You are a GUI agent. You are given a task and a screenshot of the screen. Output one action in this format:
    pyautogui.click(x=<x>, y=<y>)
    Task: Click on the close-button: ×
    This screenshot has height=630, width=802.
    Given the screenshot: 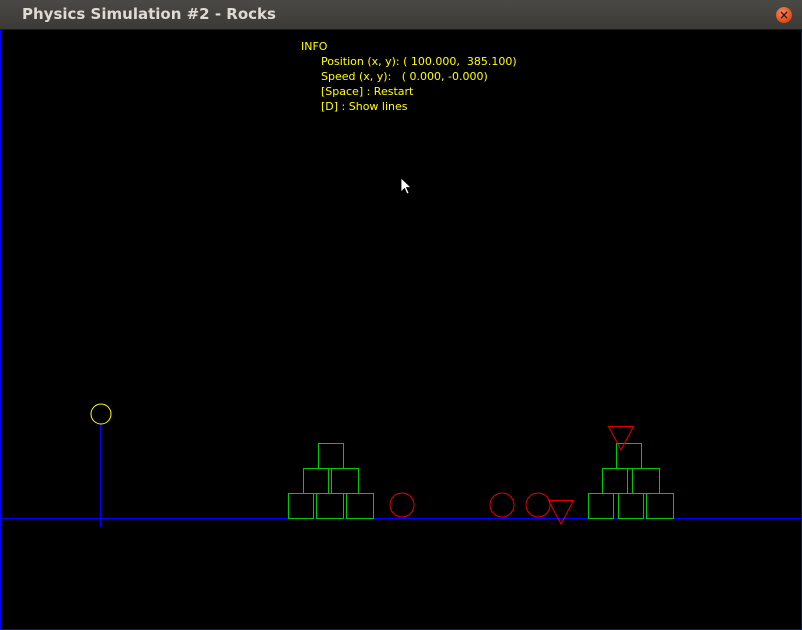 What is the action you would take?
    pyautogui.click(x=784, y=15)
    